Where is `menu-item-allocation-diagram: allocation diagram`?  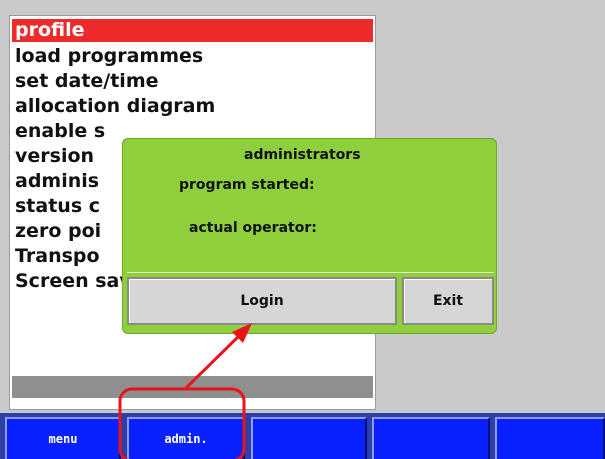
menu-item-allocation-diagram: allocation diagram is located at coordinates (192, 106).